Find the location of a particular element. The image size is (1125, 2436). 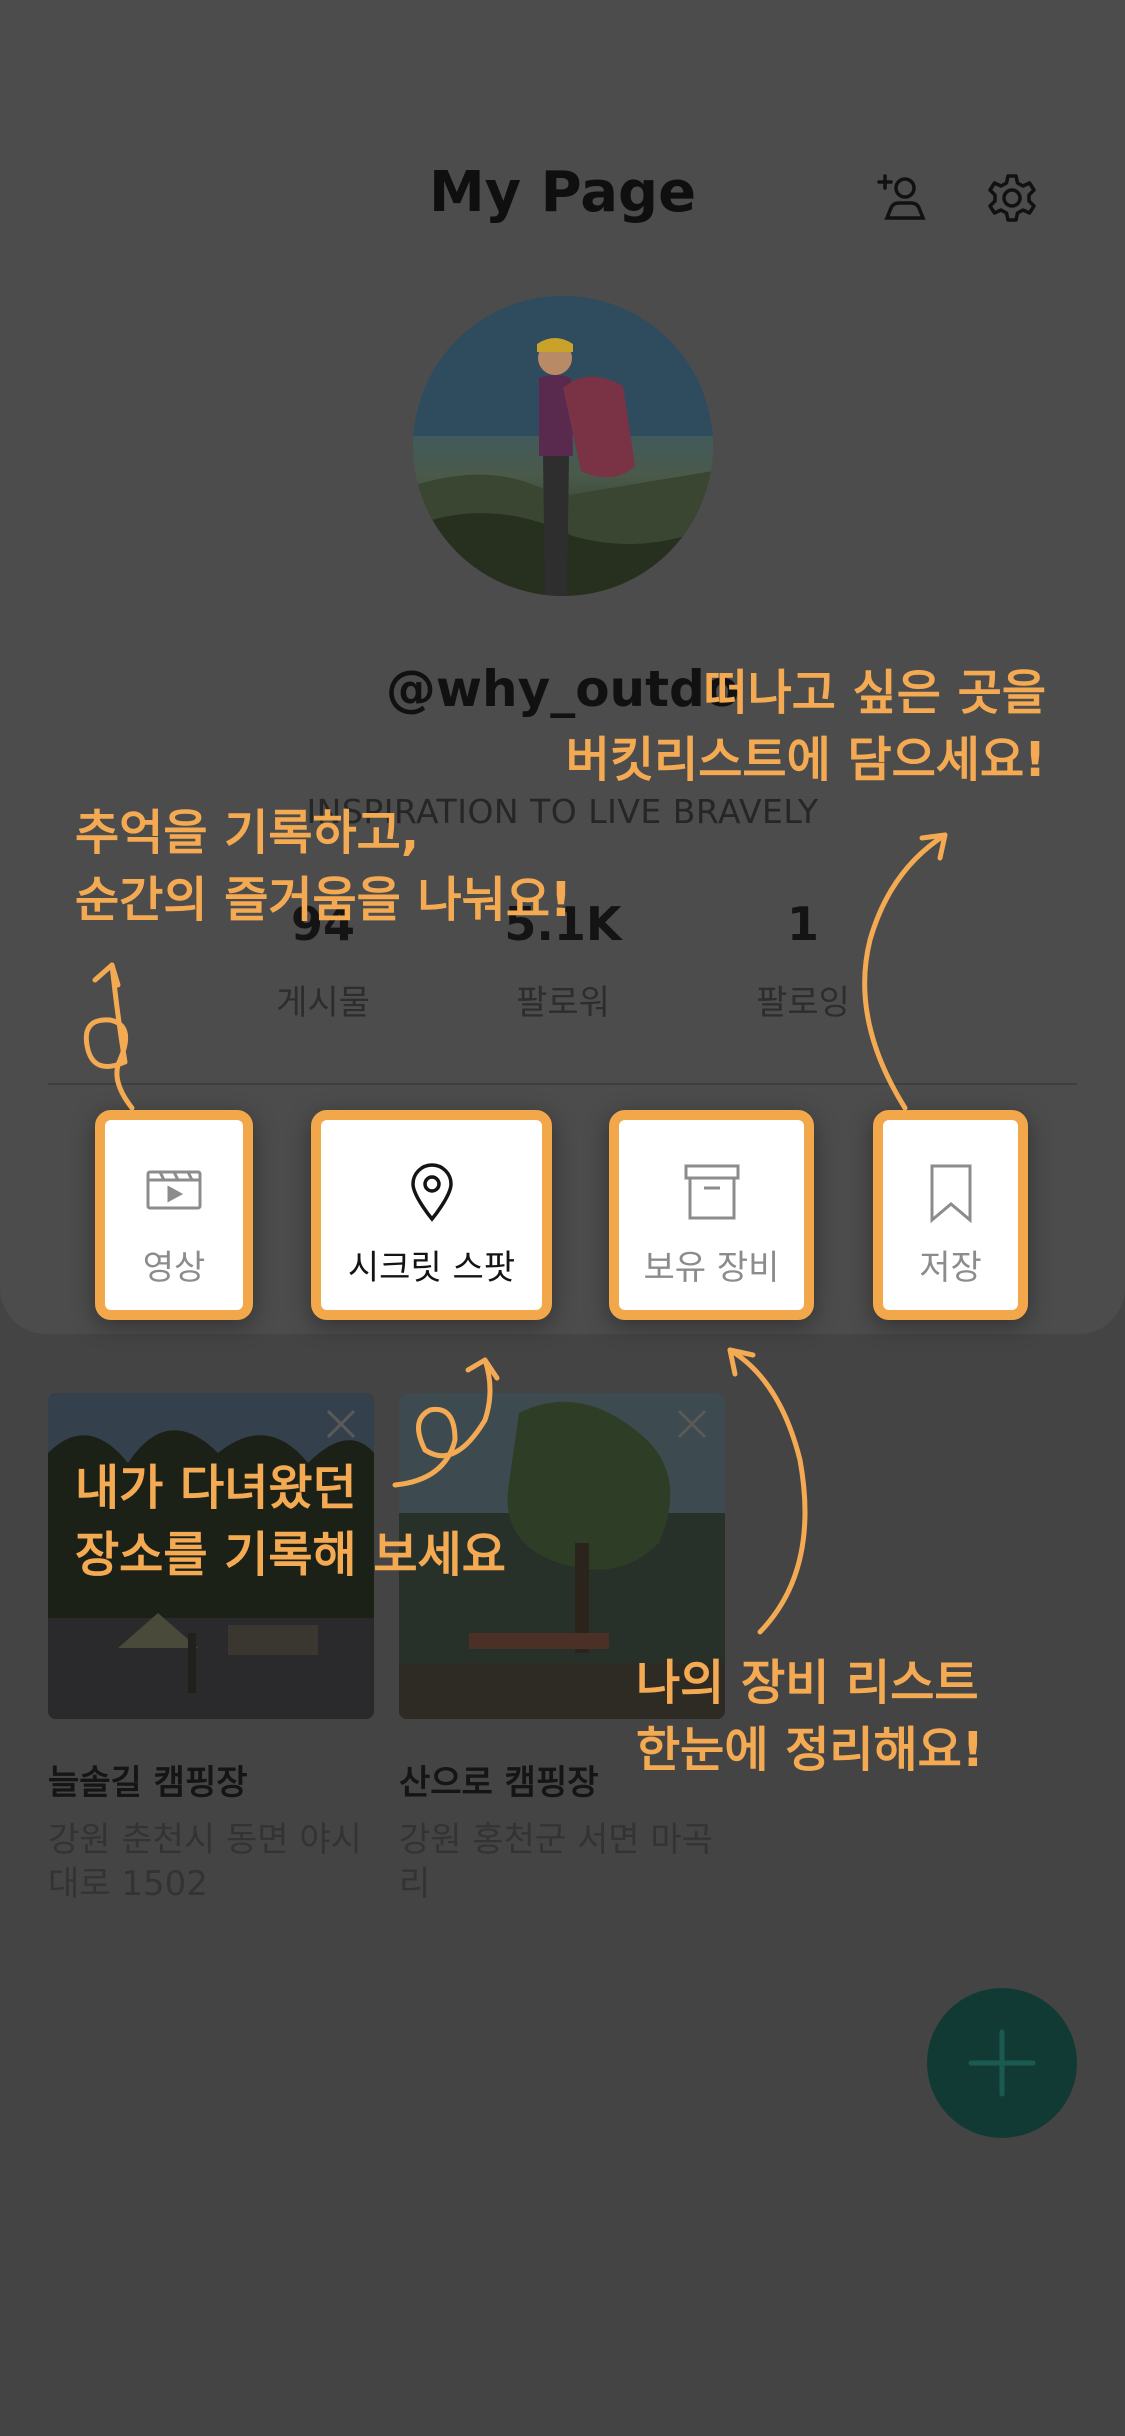

arrow-places is located at coordinates (442, 1422).